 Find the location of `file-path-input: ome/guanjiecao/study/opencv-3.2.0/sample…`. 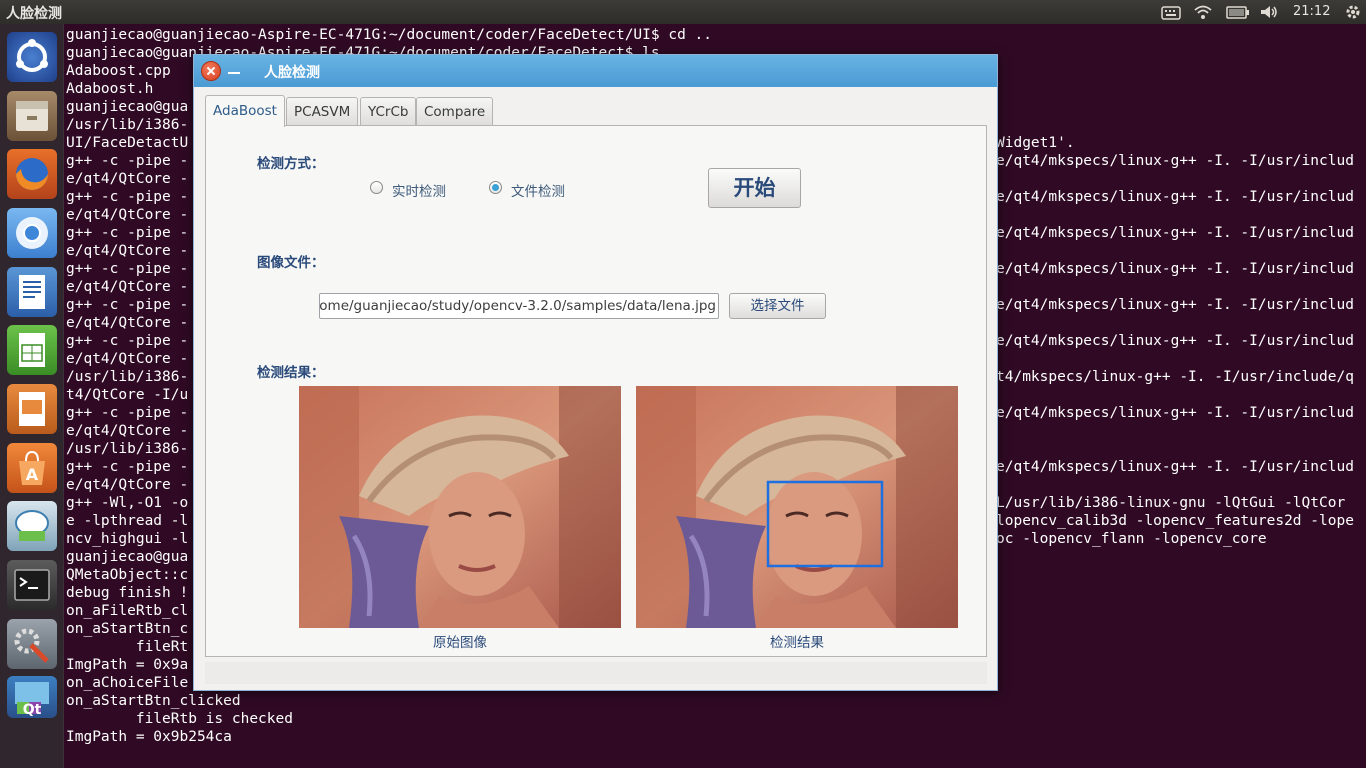

file-path-input: ome/guanjiecao/study/opencv-3.2.0/sample… is located at coordinates (519, 306).